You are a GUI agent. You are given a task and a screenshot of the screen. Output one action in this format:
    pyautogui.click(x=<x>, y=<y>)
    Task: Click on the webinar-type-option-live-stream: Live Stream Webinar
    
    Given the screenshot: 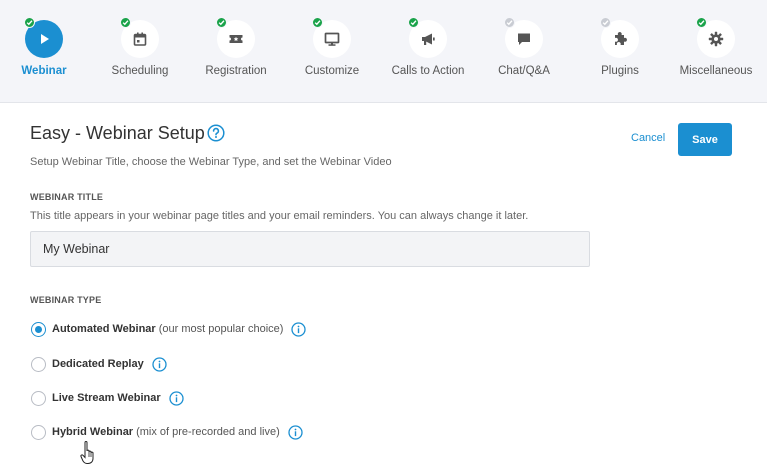 What is the action you would take?
    pyautogui.click(x=107, y=398)
    